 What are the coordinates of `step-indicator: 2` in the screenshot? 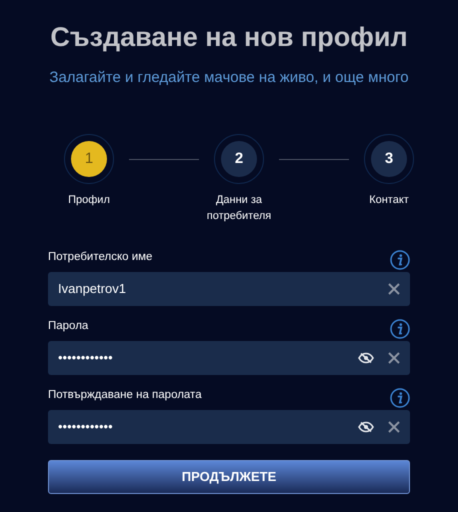 It's located at (239, 159).